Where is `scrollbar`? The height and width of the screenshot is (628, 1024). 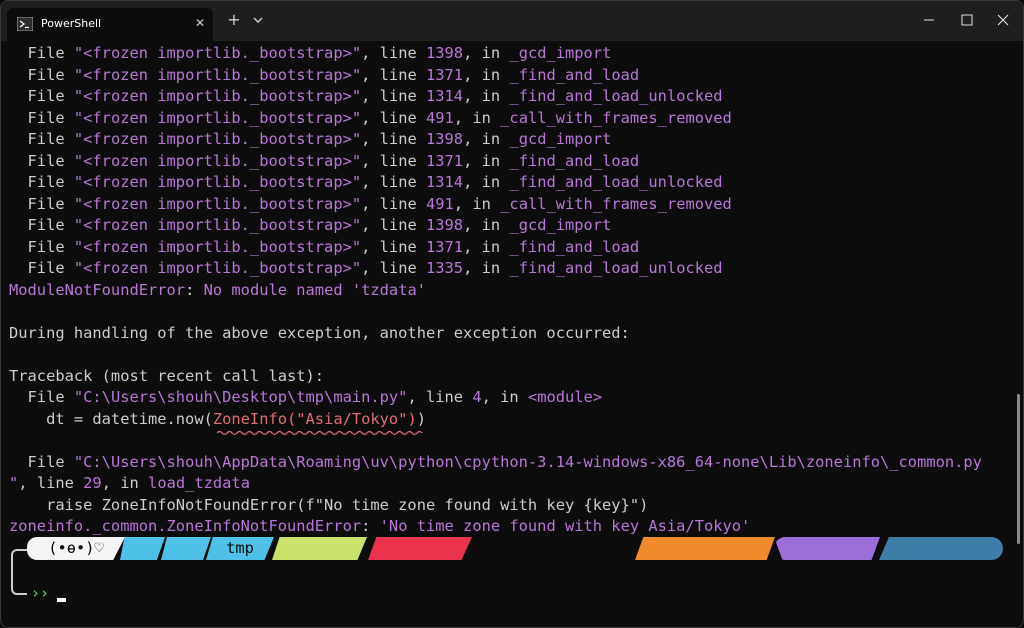
scrollbar is located at coordinates (1018, 469).